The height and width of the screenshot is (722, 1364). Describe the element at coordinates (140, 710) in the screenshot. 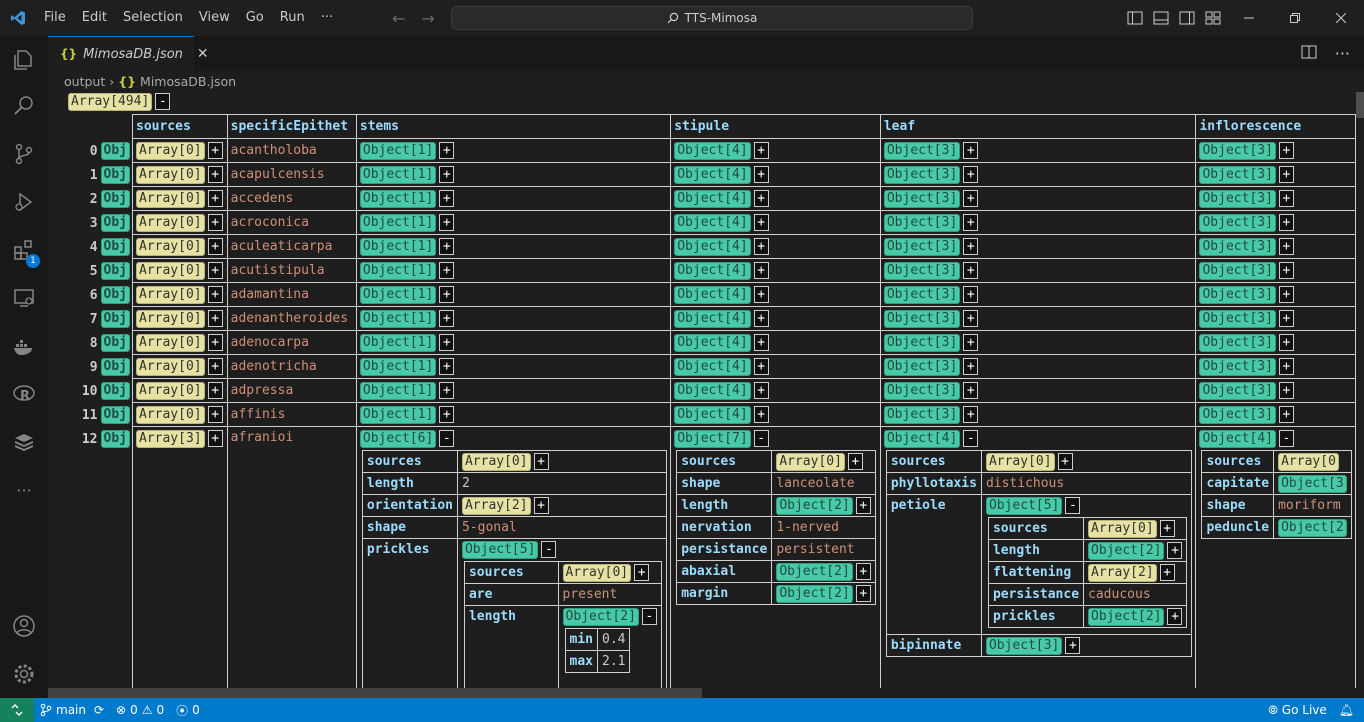

I see `problems-status: ⊗ 0 ⚠ 0` at that location.